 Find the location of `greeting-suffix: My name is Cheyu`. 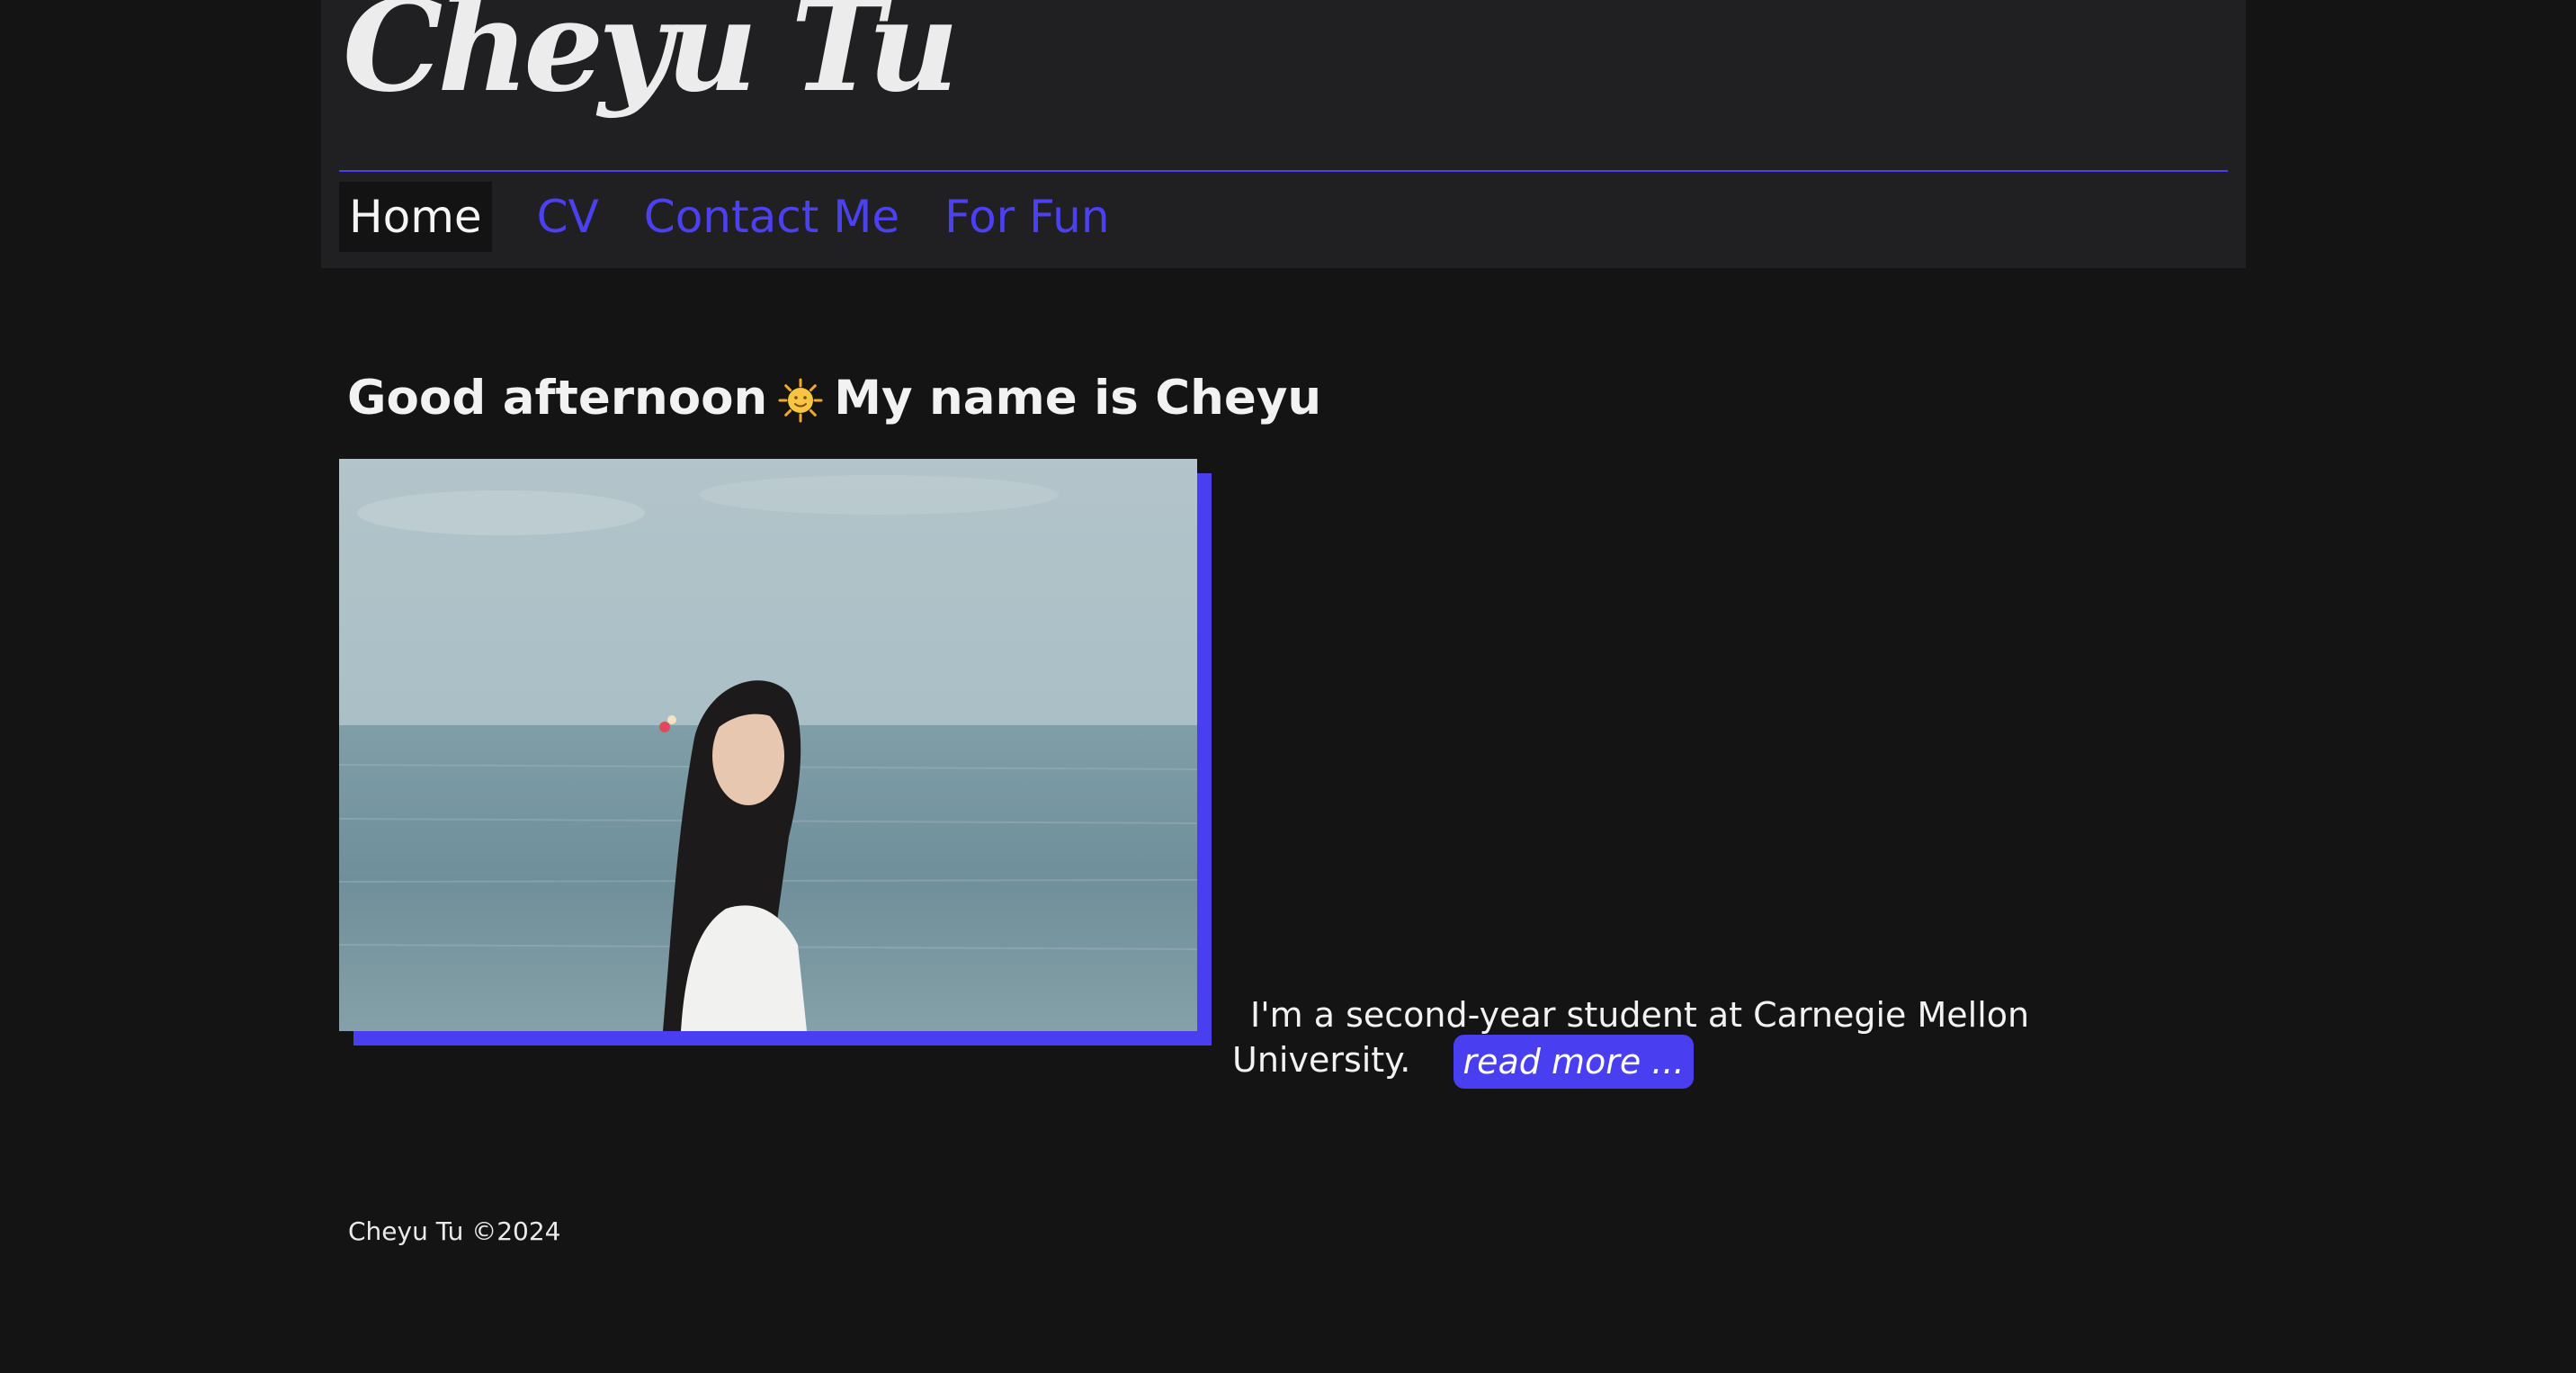

greeting-suffix: My name is Cheyu is located at coordinates (1078, 398).